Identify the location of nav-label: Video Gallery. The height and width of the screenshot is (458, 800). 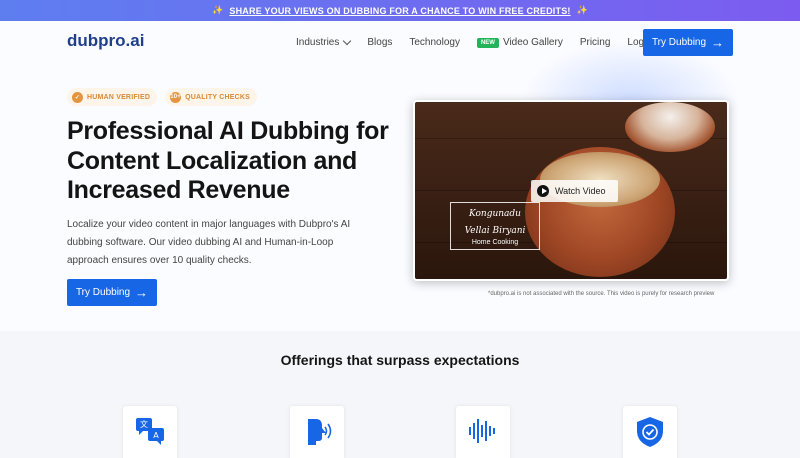
(532, 42).